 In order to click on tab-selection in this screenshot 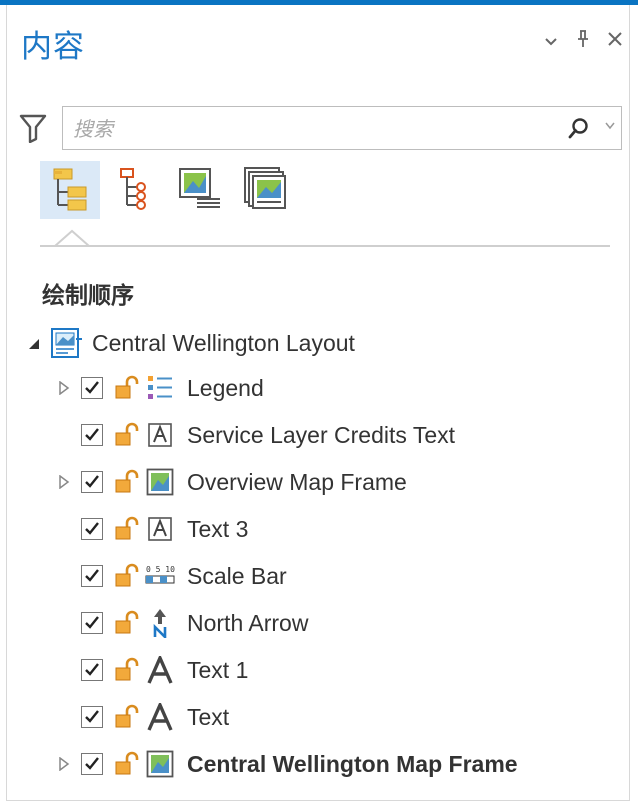, I will do `click(135, 190)`.